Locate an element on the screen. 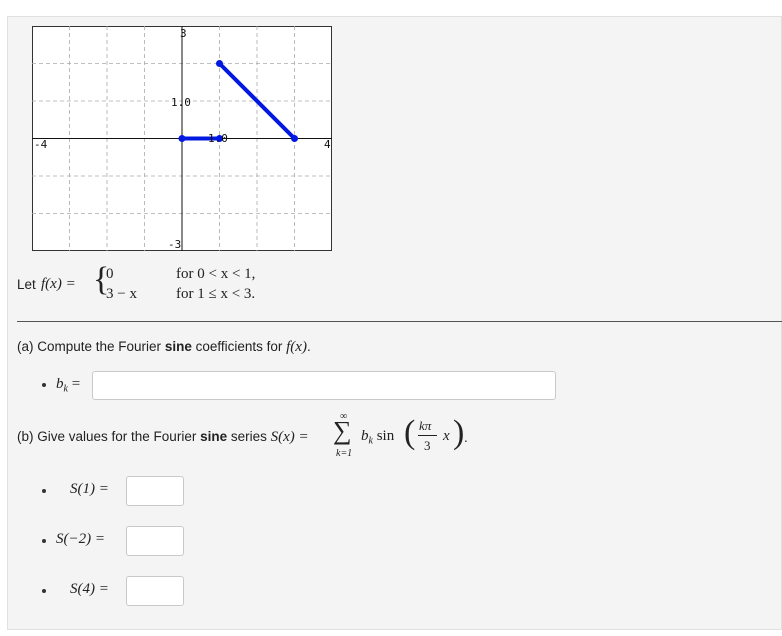 This screenshot has width=782, height=636. bk-subscript: k is located at coordinates (65, 389).